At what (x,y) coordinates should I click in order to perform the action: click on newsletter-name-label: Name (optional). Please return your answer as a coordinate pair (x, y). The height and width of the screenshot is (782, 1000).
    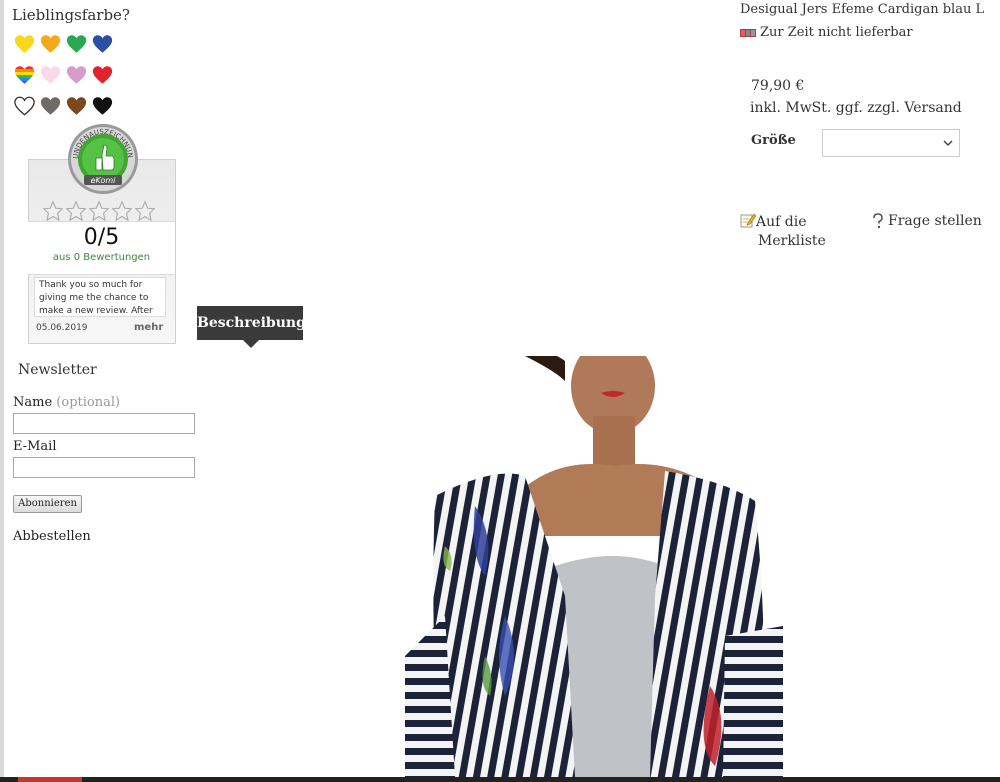
    Looking at the image, I should click on (66, 402).